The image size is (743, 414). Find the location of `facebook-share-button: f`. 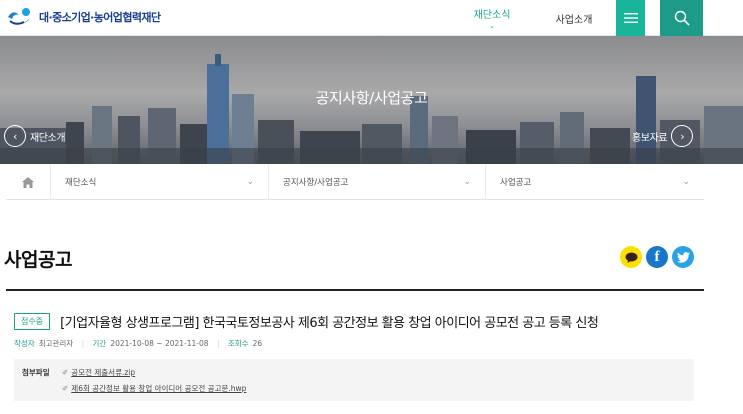

facebook-share-button: f is located at coordinates (657, 257).